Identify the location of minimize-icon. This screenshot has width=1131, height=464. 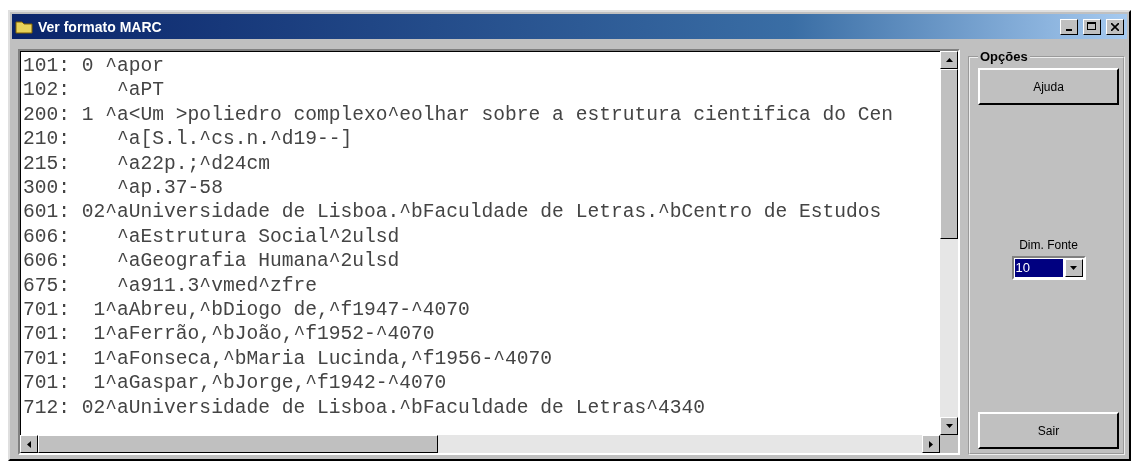
(1069, 29).